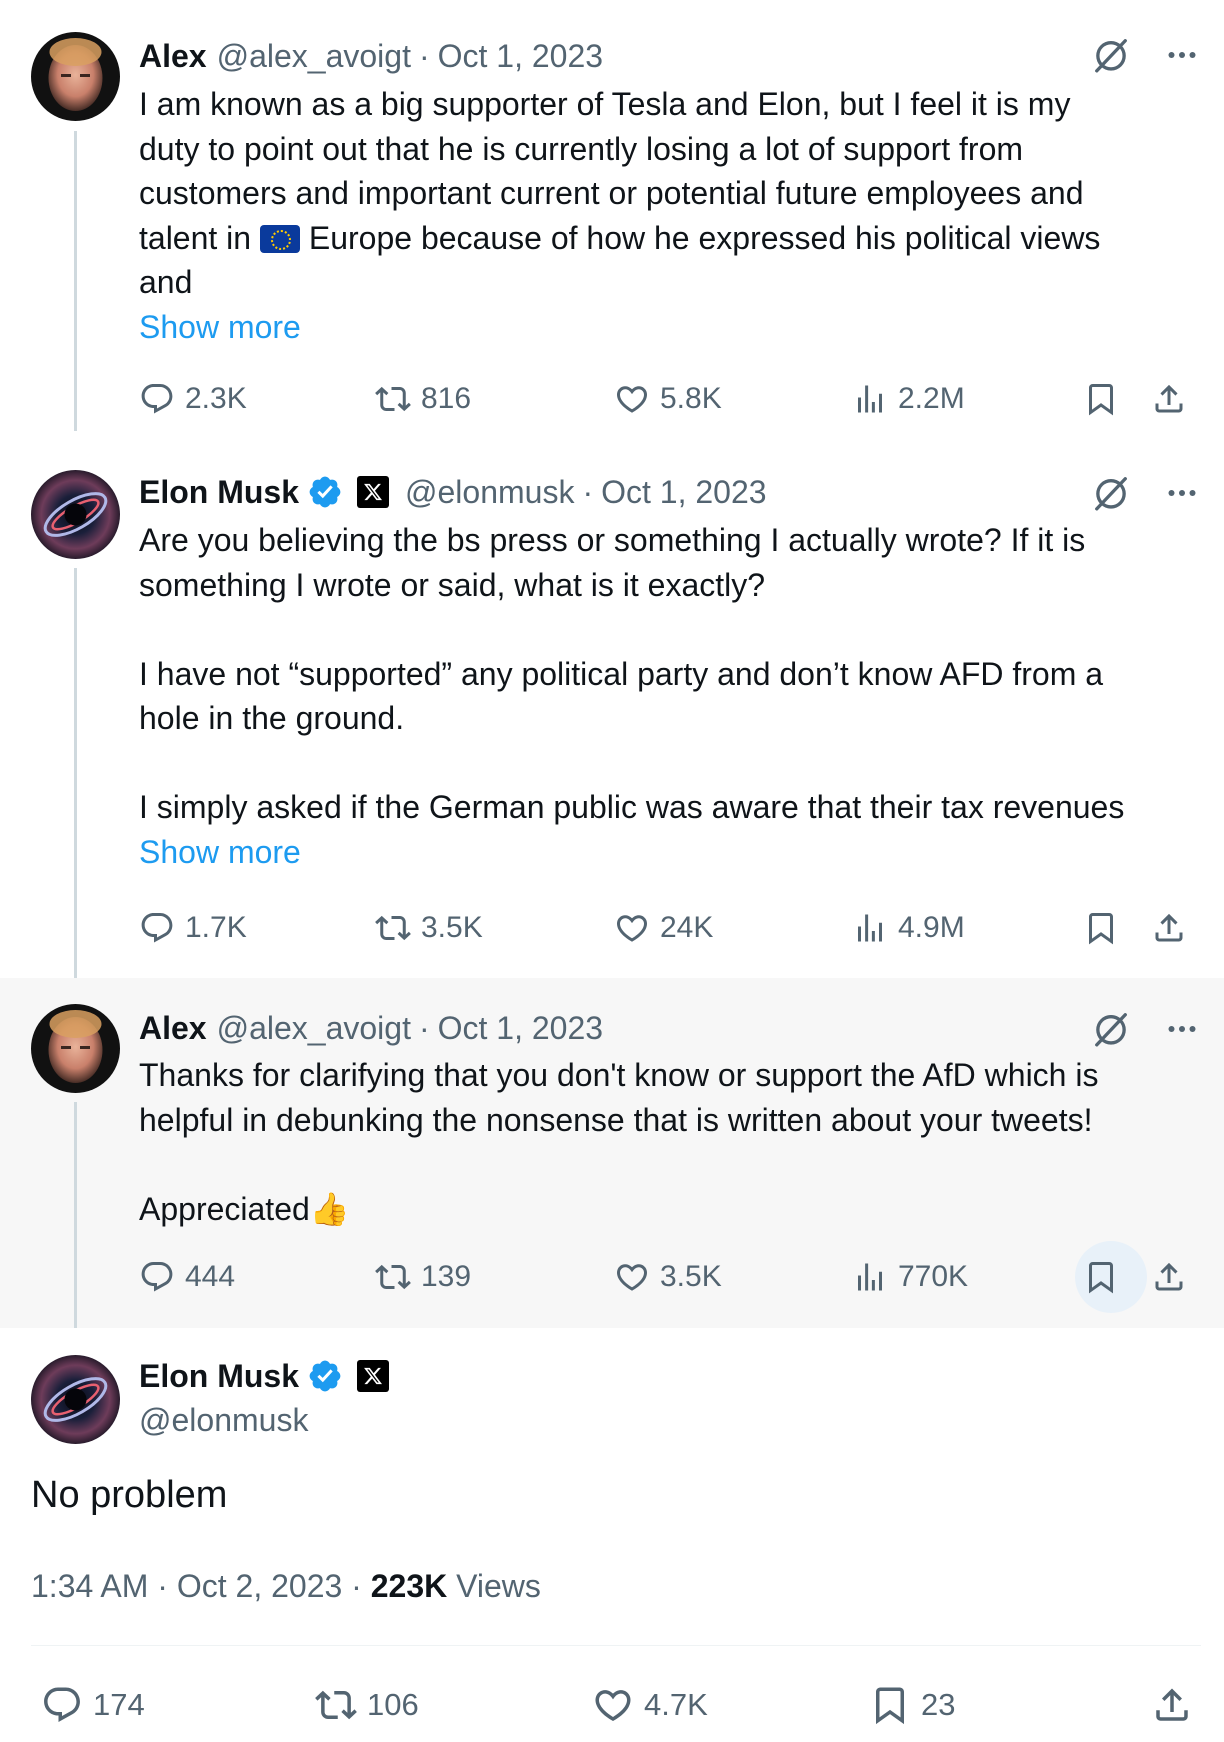 This screenshot has height=1742, width=1224. What do you see at coordinates (931, 398) in the screenshot?
I see `views-count: 2.2M` at bounding box center [931, 398].